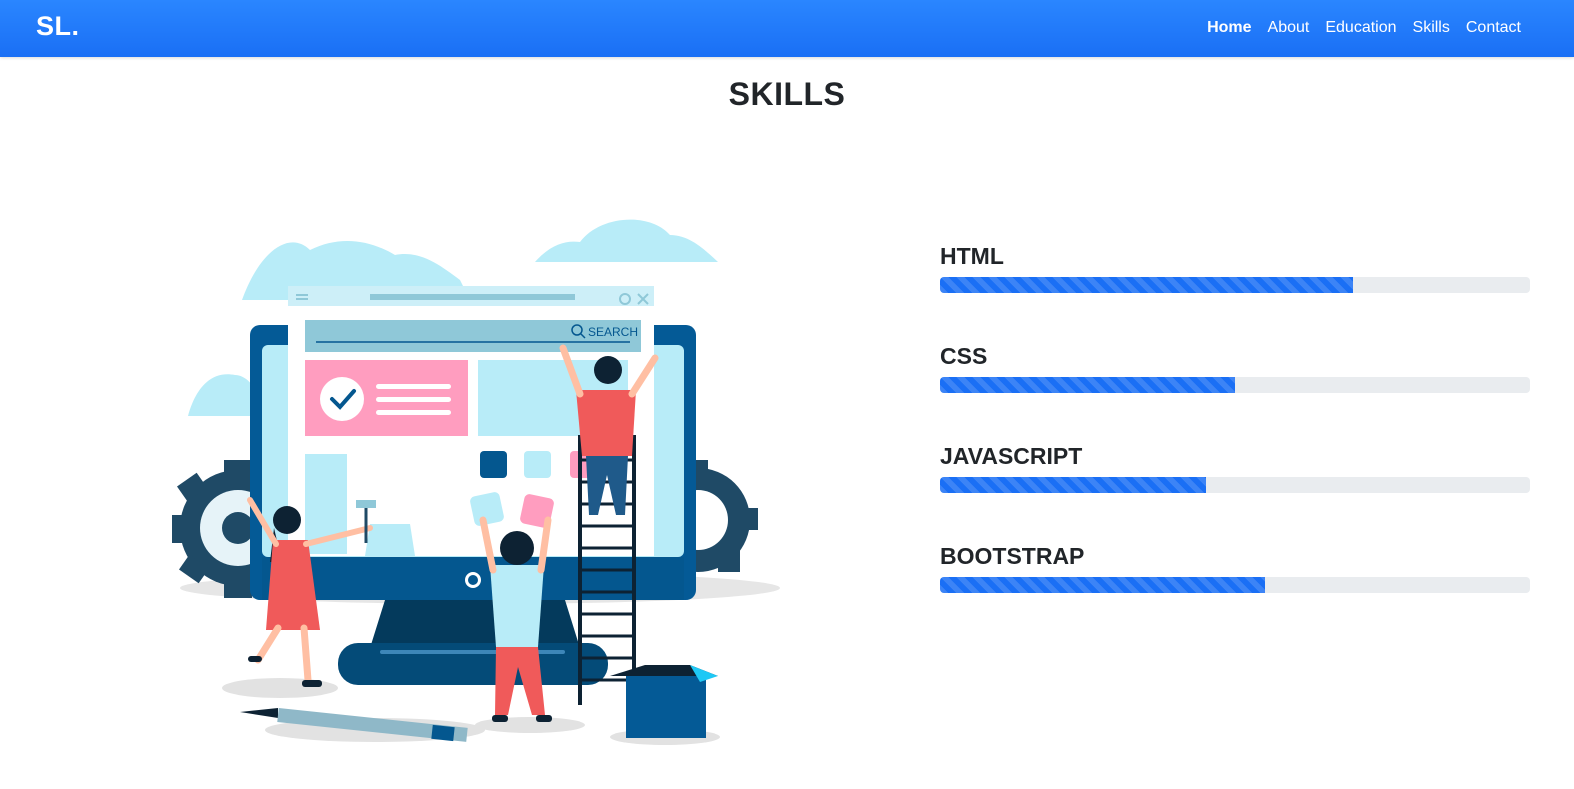  I want to click on skill-name: CSS, so click(964, 356).